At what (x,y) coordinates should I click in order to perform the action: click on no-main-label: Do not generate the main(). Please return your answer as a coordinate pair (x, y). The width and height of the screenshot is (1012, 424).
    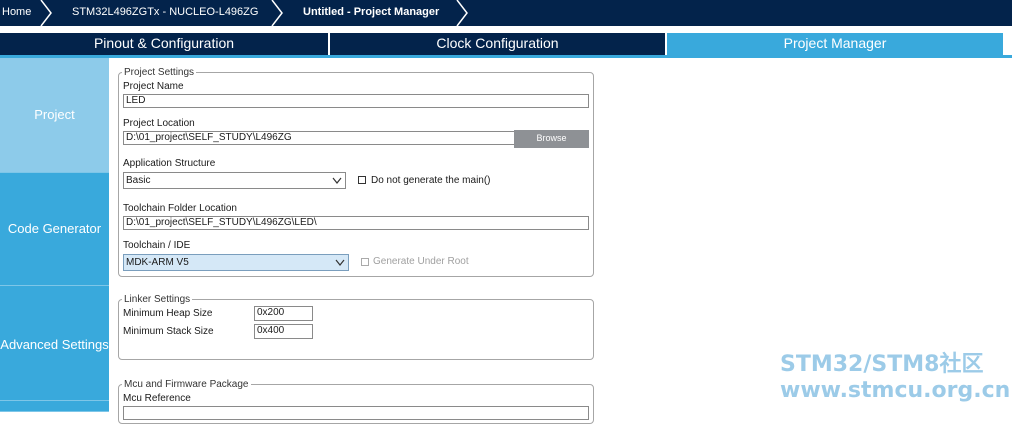
    Looking at the image, I should click on (431, 180).